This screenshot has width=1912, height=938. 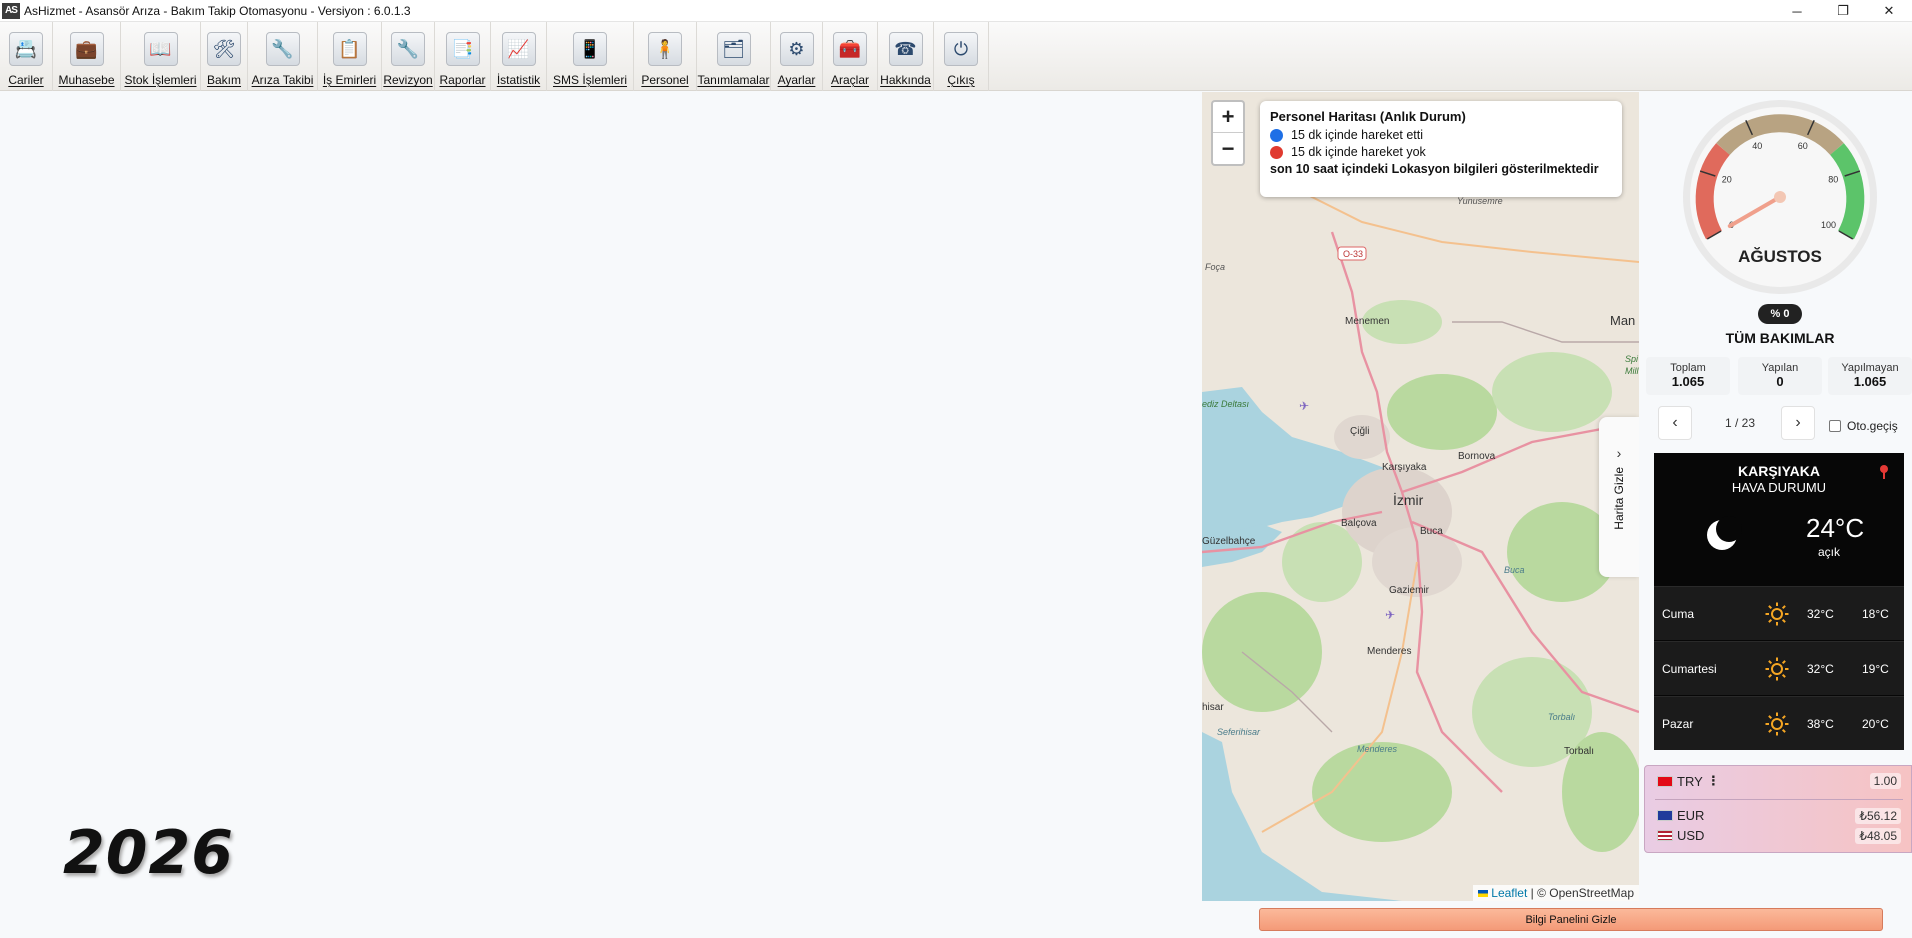 I want to click on toolbar-button-address-book: 📇 Cariler, so click(x=26, y=56).